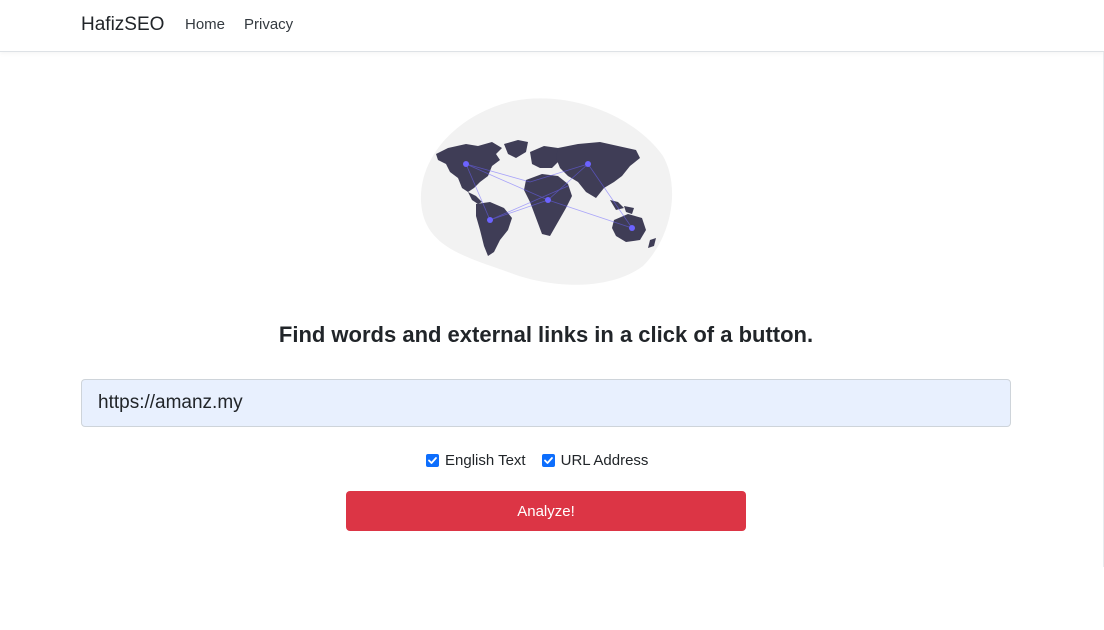 This screenshot has height=630, width=1104. What do you see at coordinates (268, 24) in the screenshot?
I see `nav-link-privacy: Privacy` at bounding box center [268, 24].